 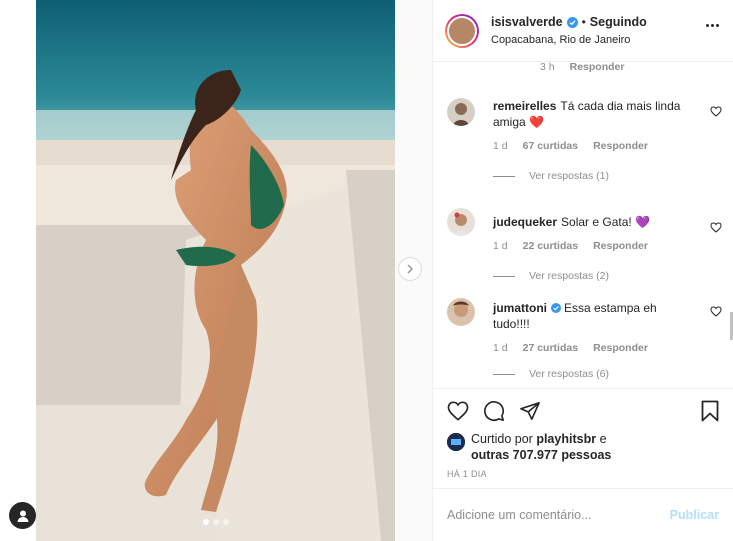 I want to click on add-comment-bar: Publicar, so click(x=583, y=514).